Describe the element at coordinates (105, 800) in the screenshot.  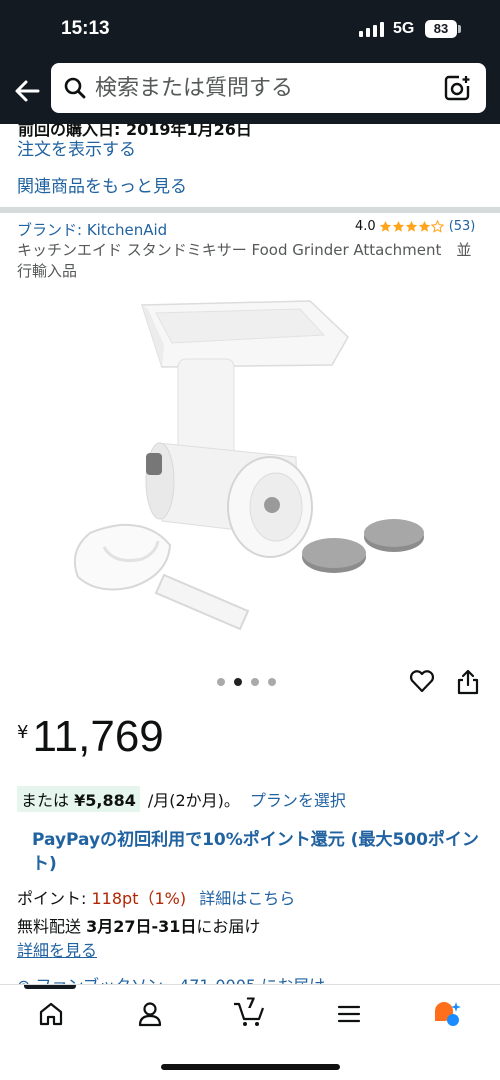
I see `installment-amount: ¥5,884` at that location.